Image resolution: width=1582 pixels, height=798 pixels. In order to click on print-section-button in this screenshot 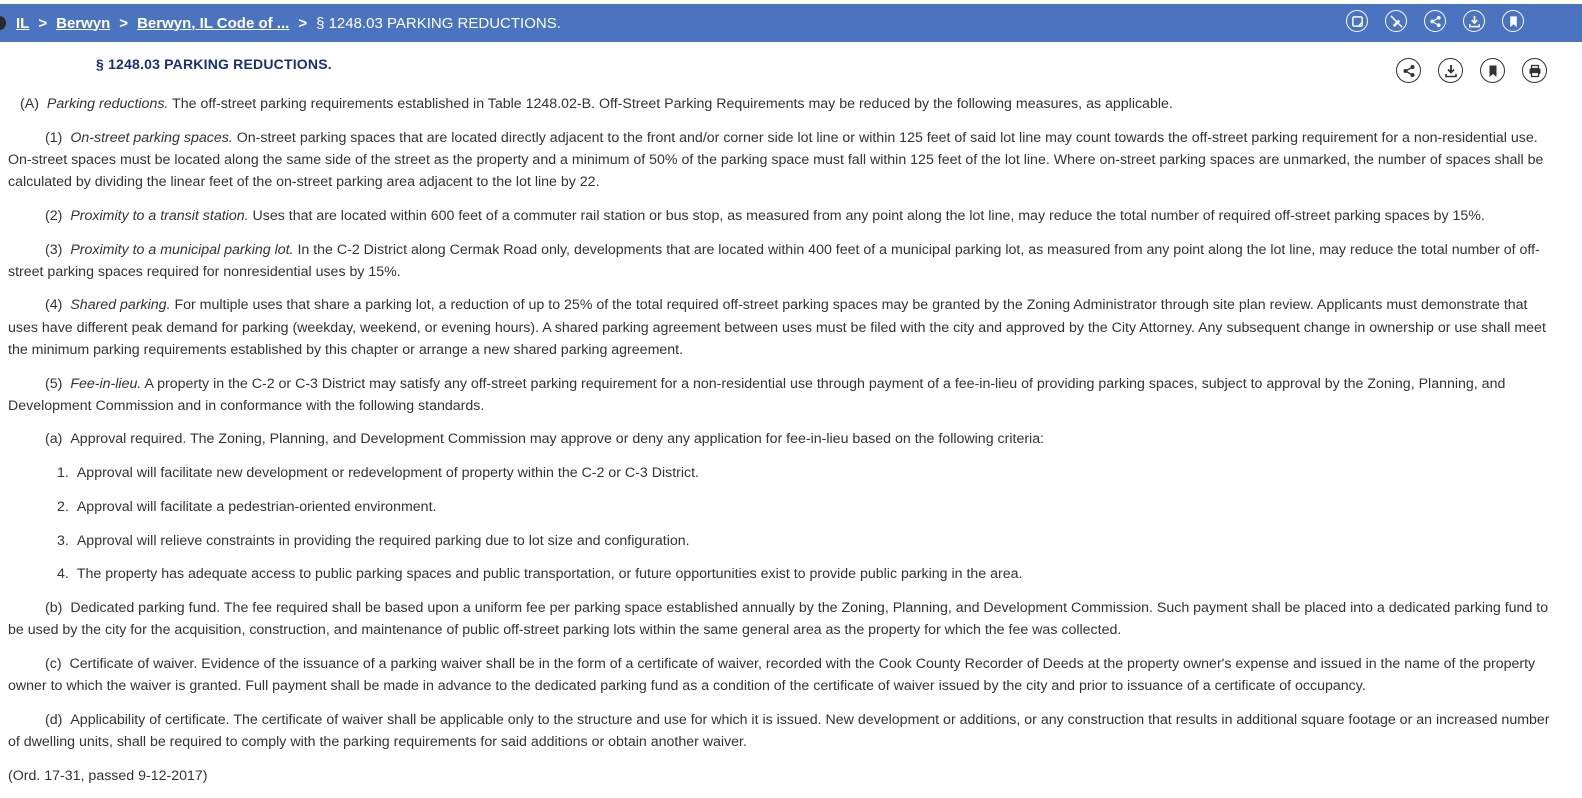, I will do `click(1534, 70)`.